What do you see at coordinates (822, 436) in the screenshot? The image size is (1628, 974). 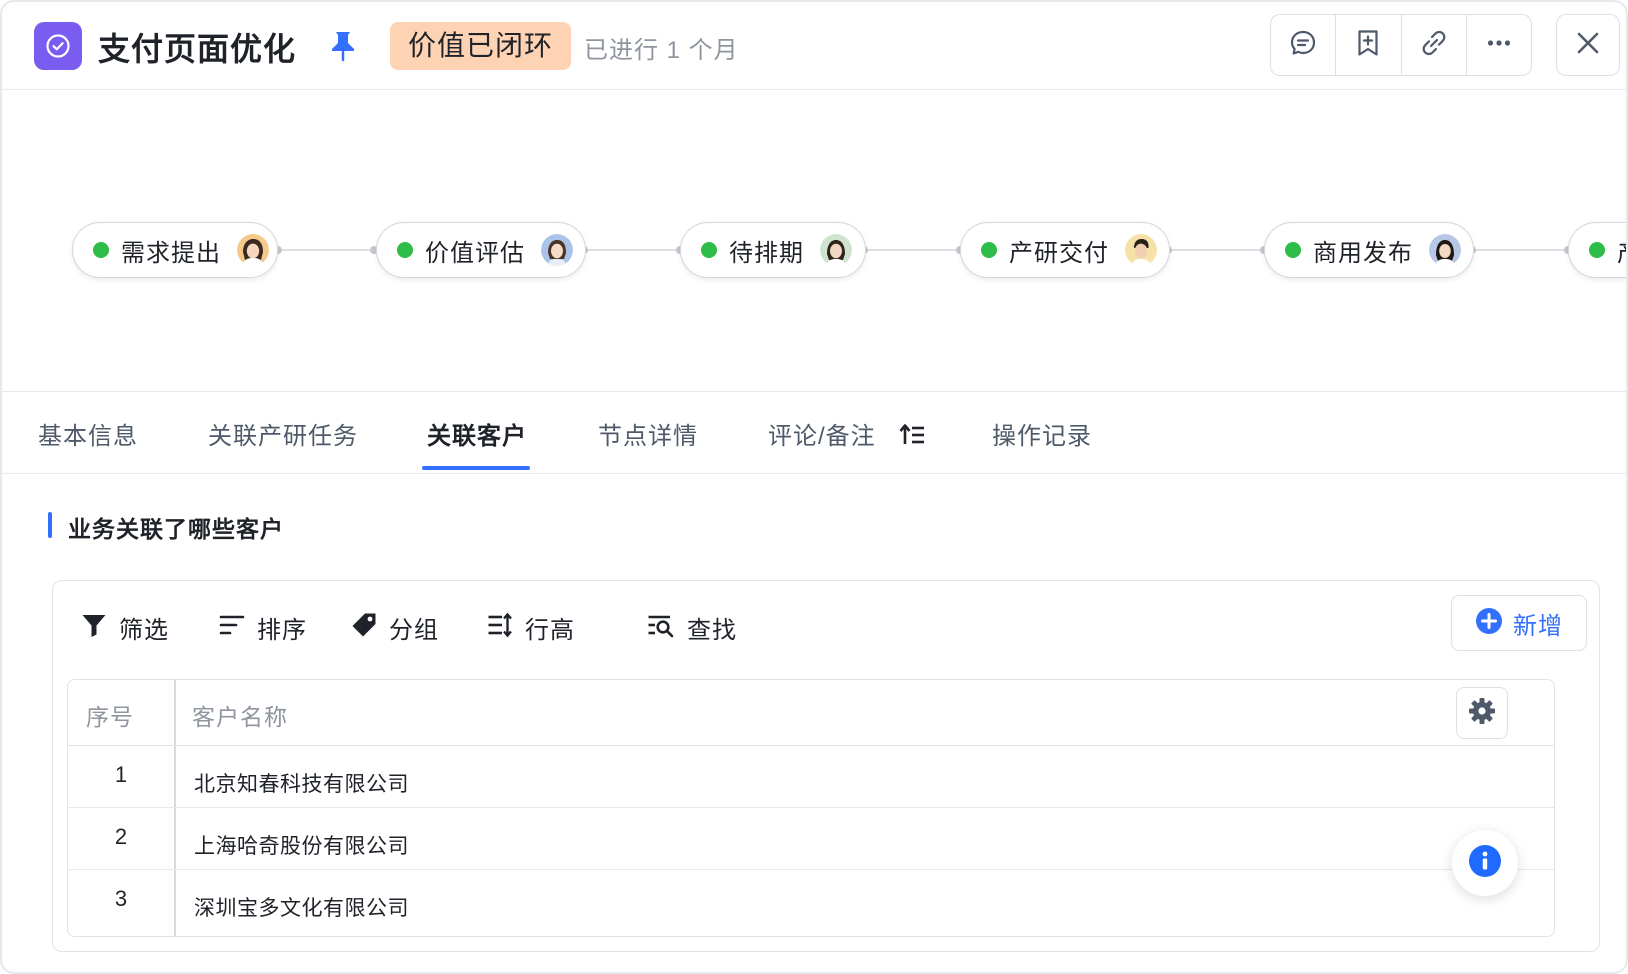 I see `tab-comments-label: 评论/备注` at bounding box center [822, 436].